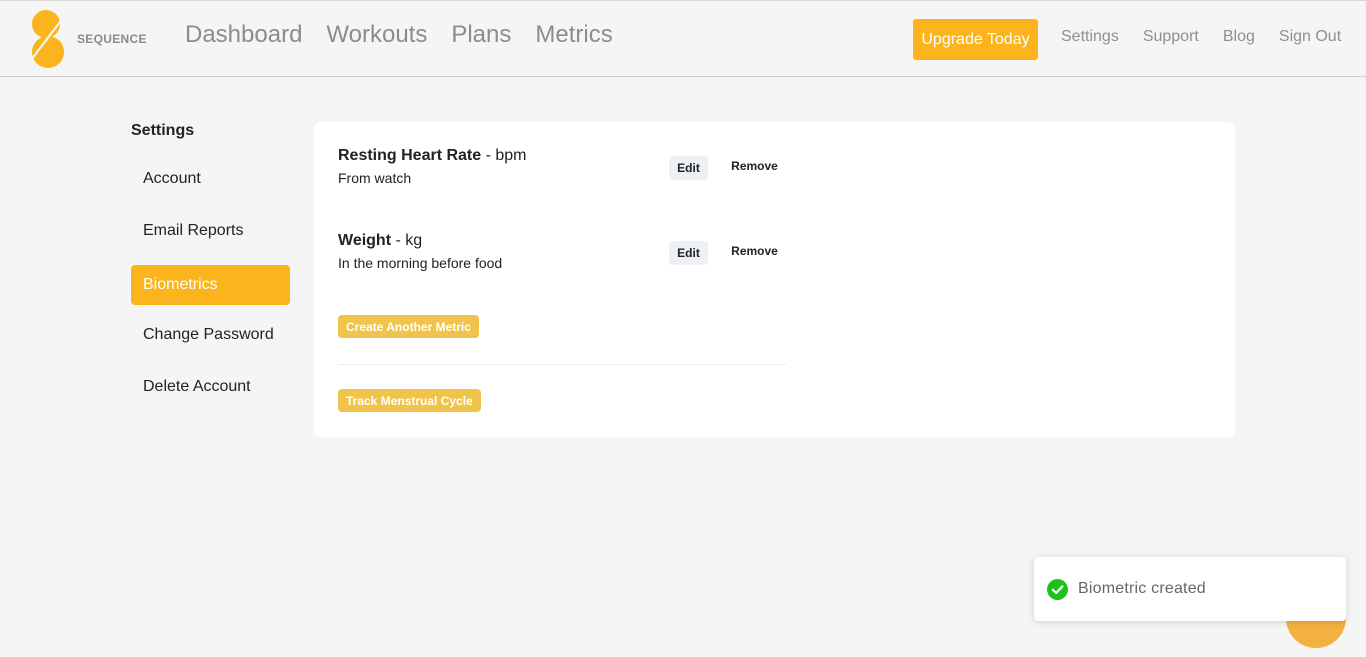  I want to click on brand-name: SEQUENCE, so click(112, 39).